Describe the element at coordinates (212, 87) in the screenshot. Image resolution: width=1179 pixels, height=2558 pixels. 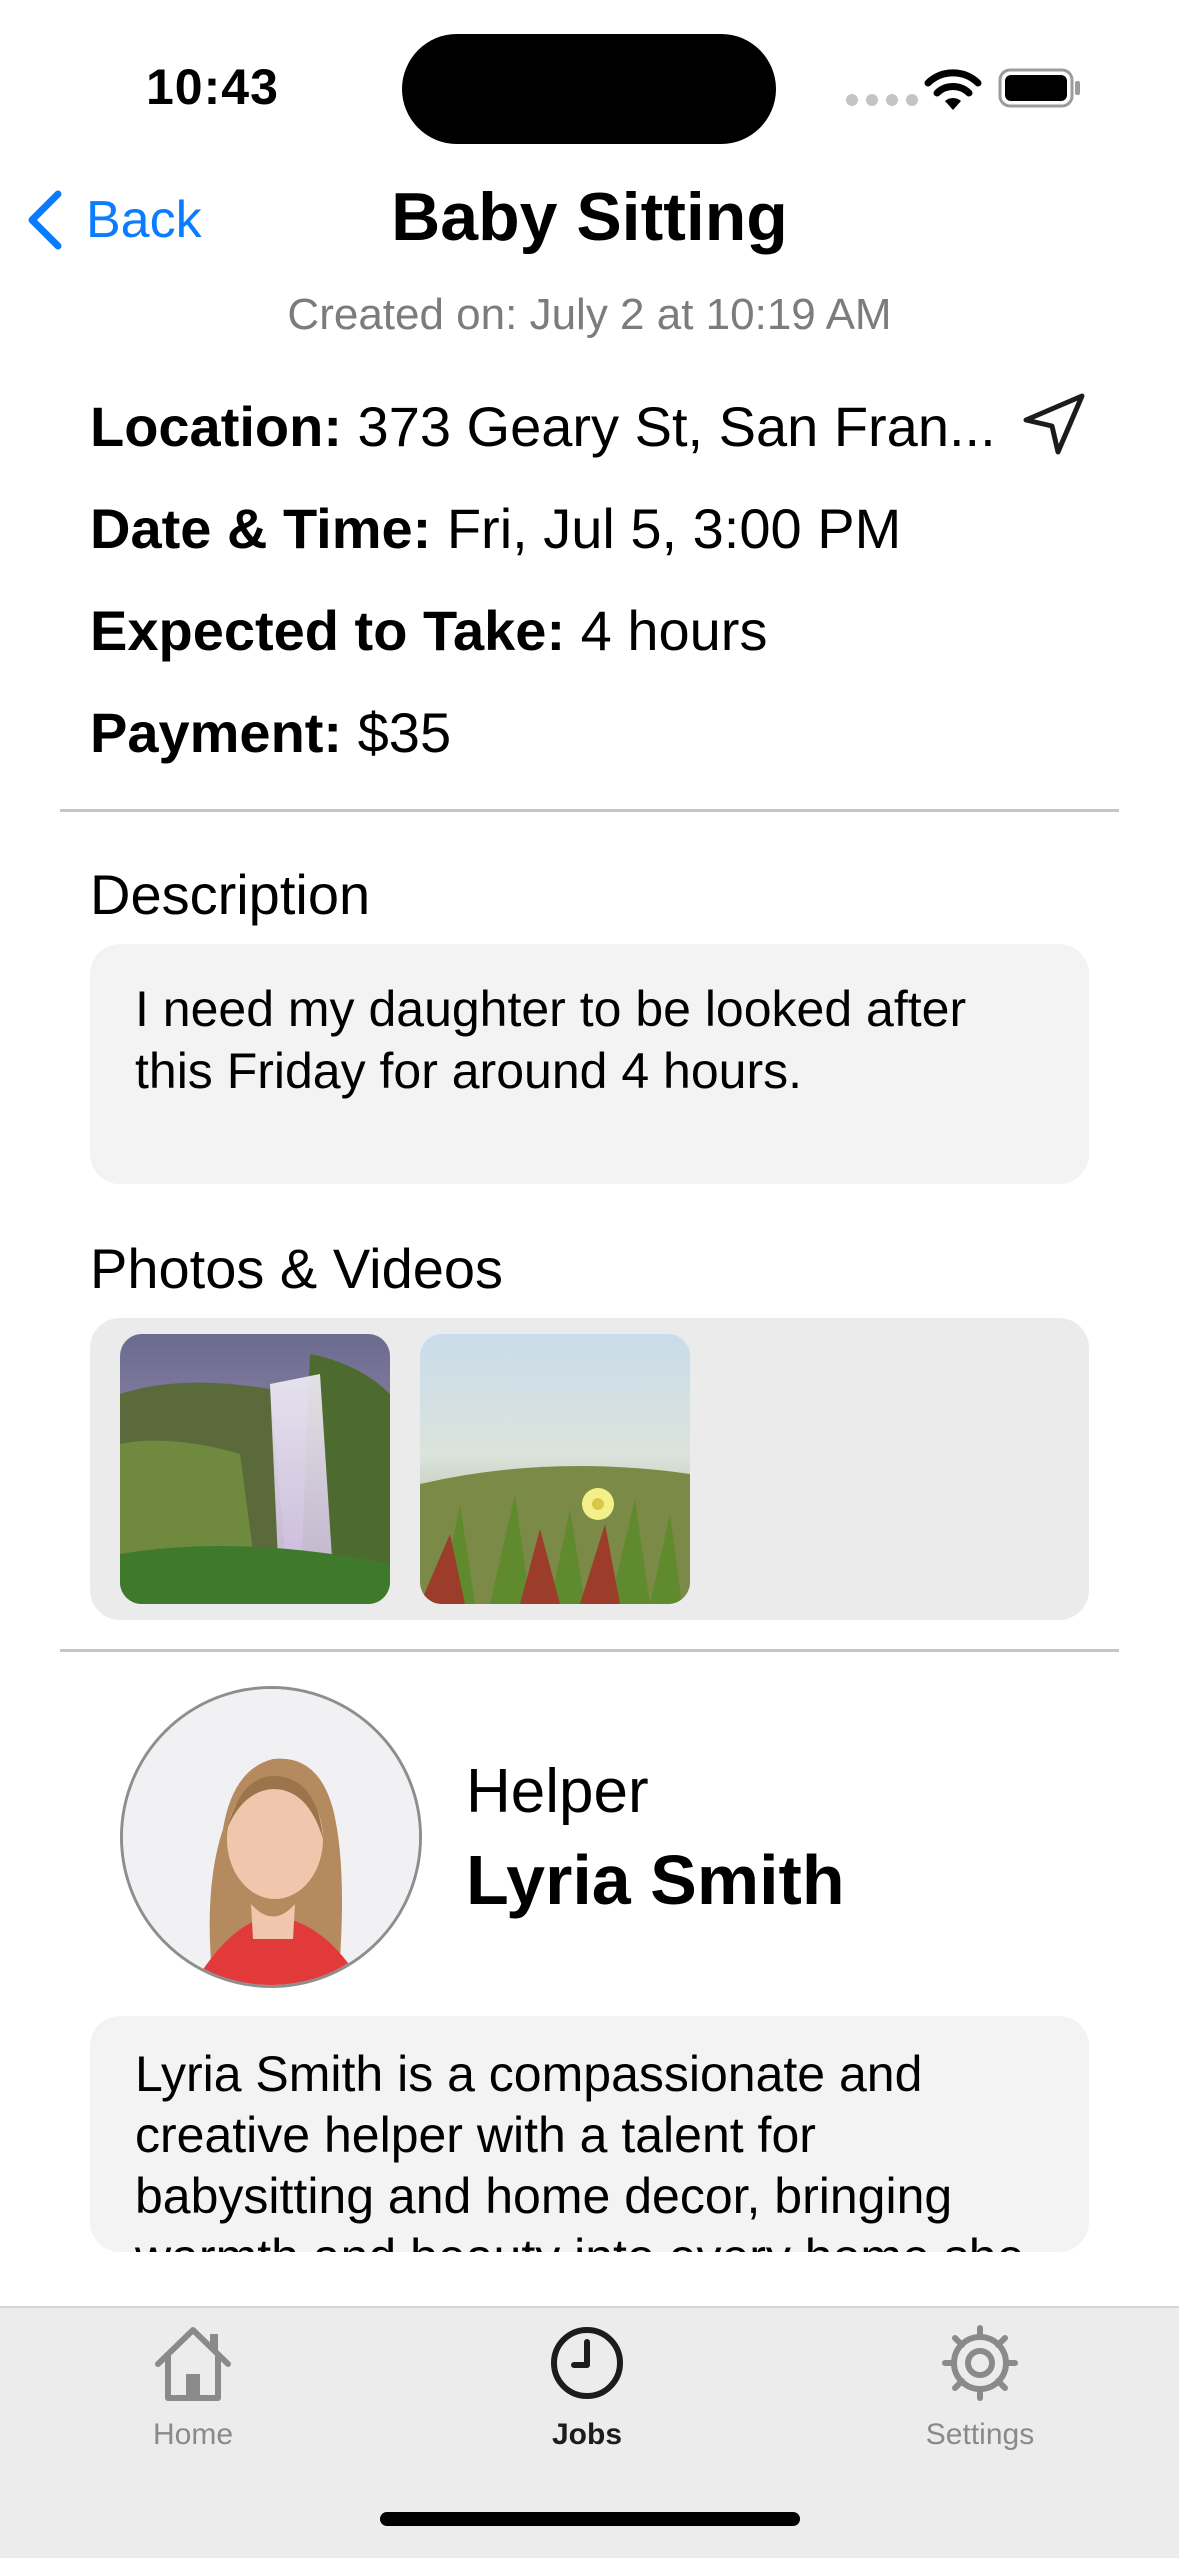
I see `status-time: 10:43` at that location.